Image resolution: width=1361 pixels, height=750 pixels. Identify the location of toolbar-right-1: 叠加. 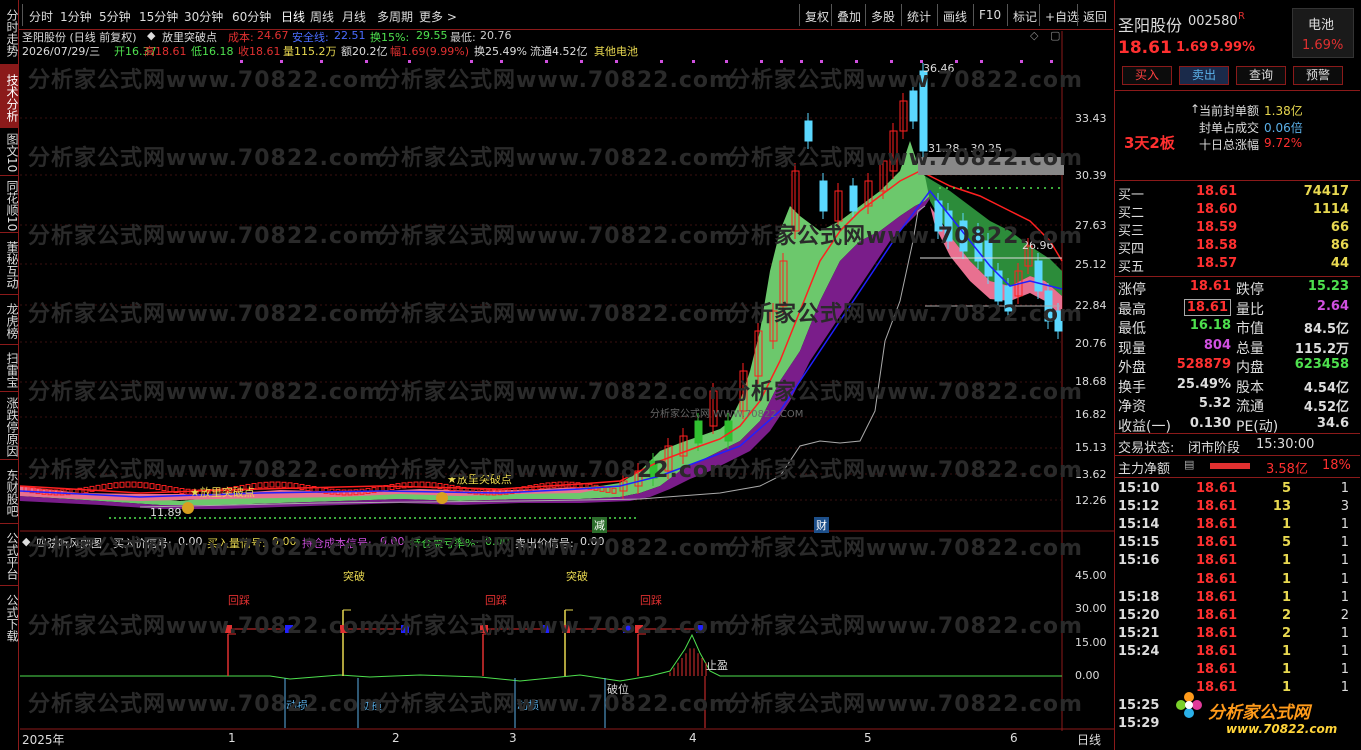
(849, 16).